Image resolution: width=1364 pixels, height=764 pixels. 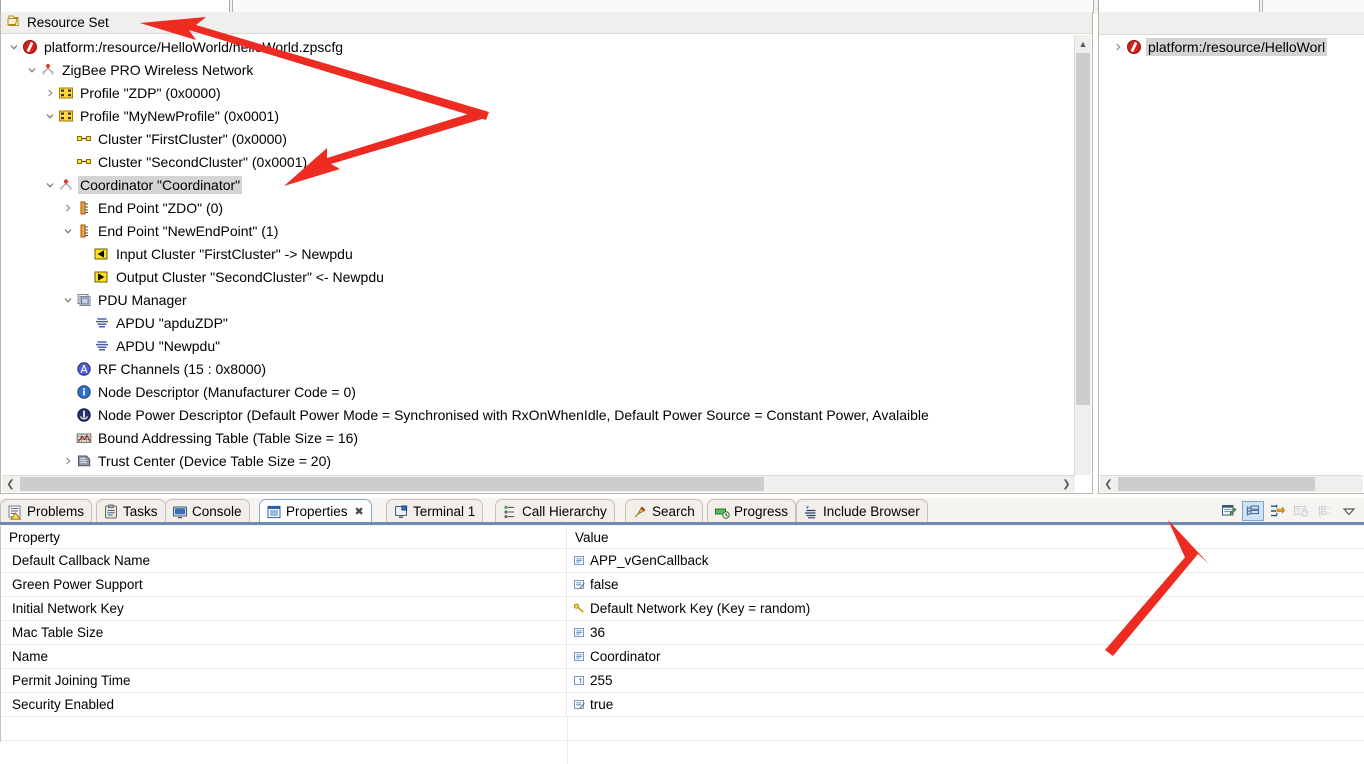 I want to click on tree-item: APDU "Newpdu", so click(x=538, y=345).